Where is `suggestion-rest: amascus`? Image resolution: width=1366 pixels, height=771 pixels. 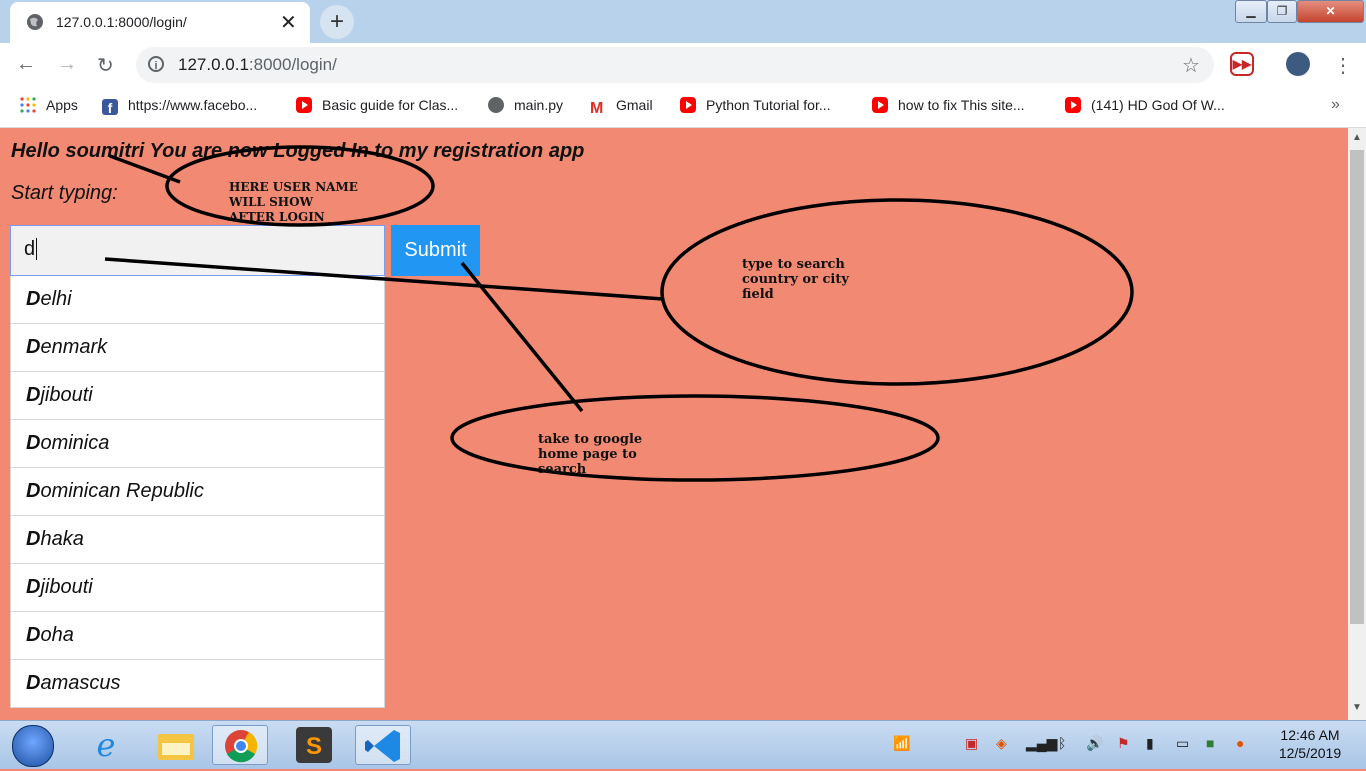 suggestion-rest: amascus is located at coordinates (80, 683).